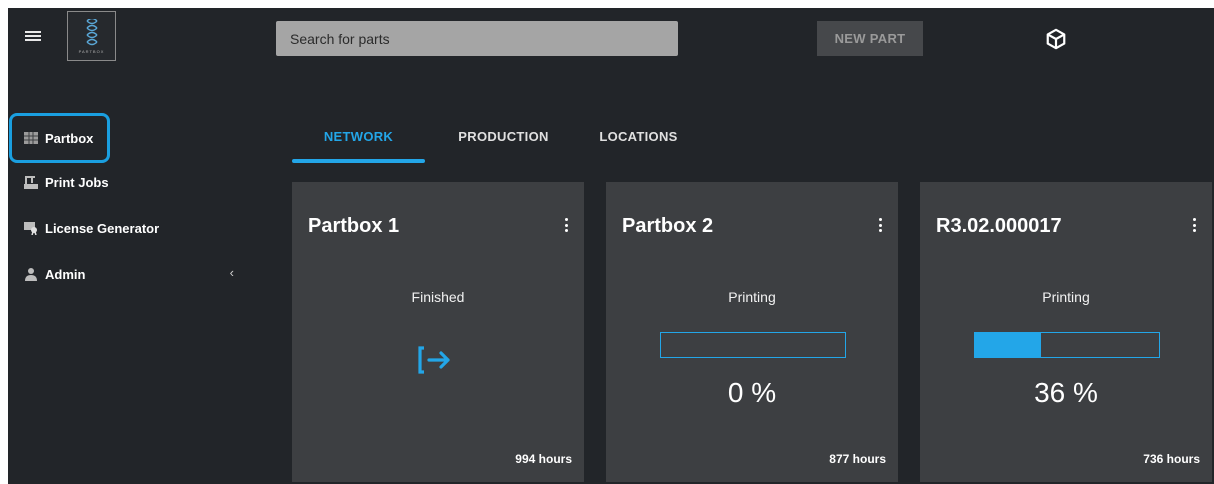 Image resolution: width=1214 pixels, height=484 pixels. I want to click on sidebar-item-label: Print Jobs, so click(77, 182).